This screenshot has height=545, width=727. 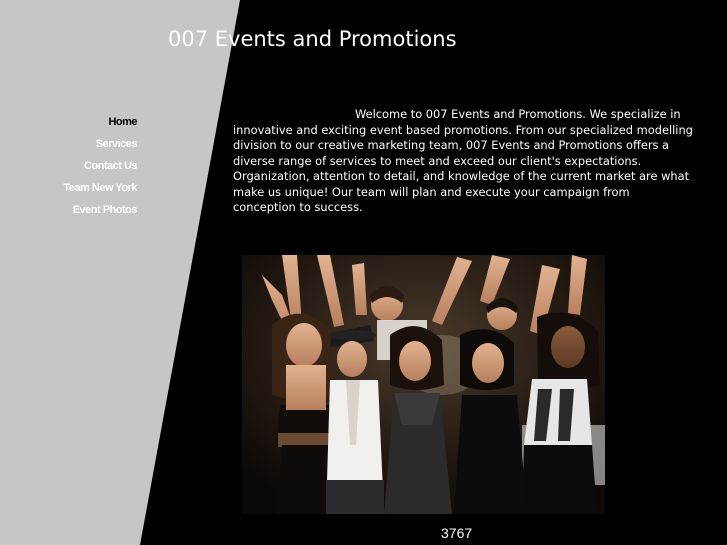 What do you see at coordinates (111, 166) in the screenshot?
I see `nav-link-contact-us: Contact Us` at bounding box center [111, 166].